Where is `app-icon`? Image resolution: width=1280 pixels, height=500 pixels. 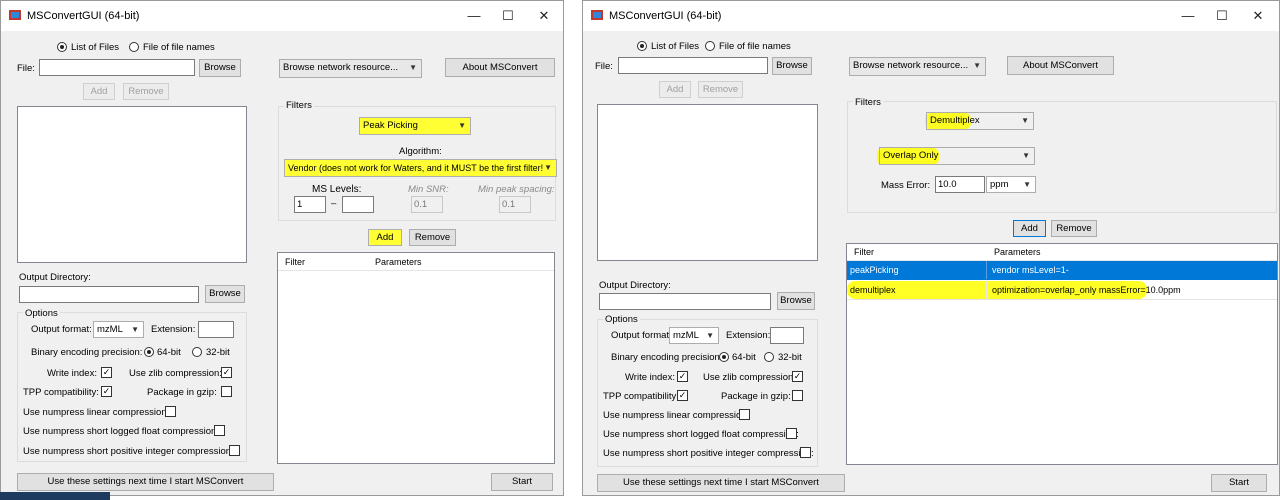 app-icon is located at coordinates (597, 15).